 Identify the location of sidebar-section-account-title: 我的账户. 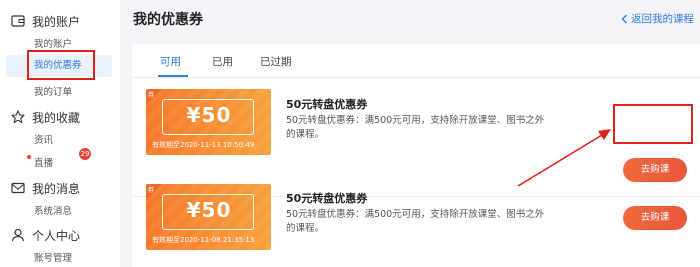
(56, 21).